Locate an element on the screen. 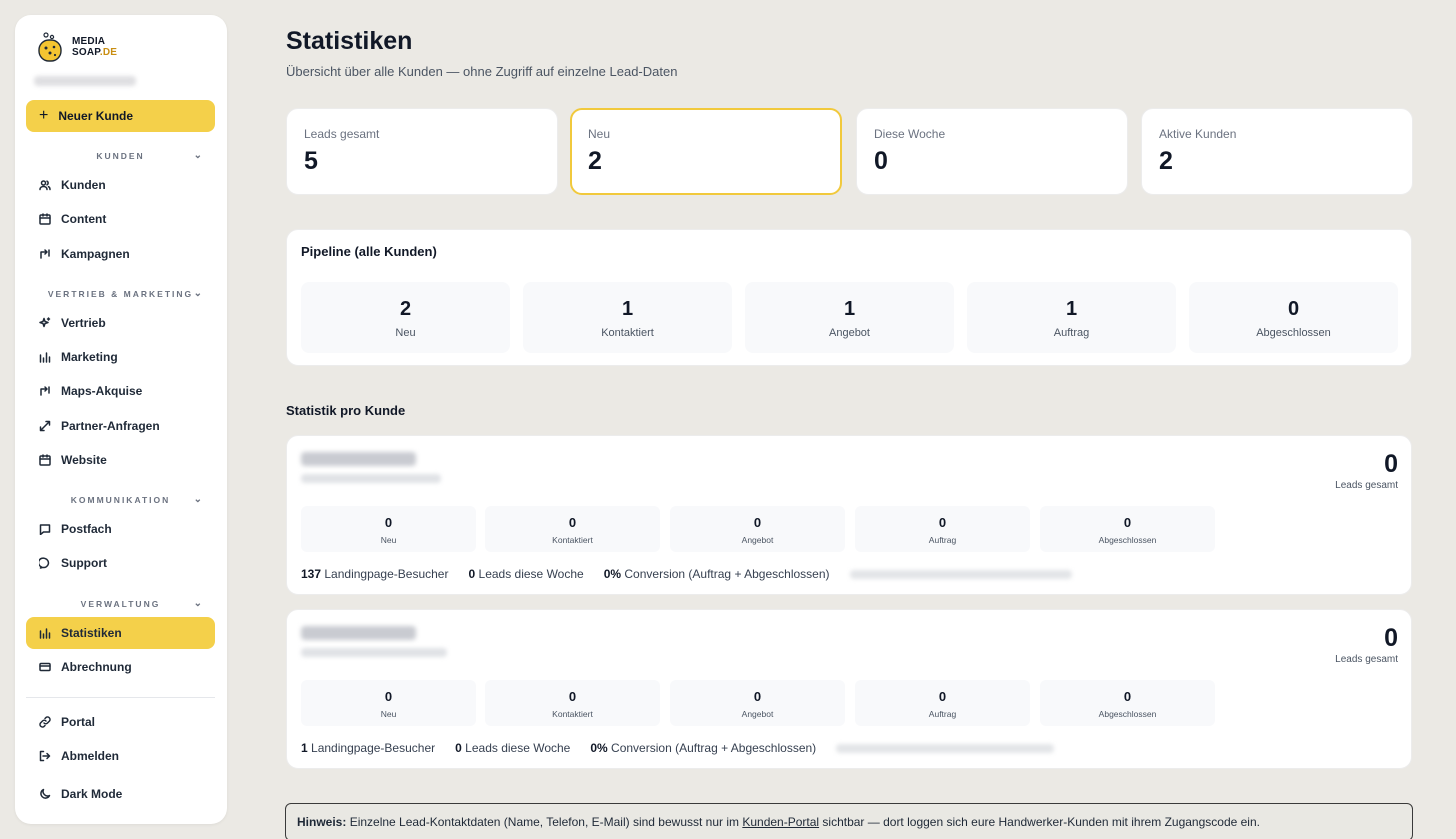 The width and height of the screenshot is (1456, 839). section-kommunikation-toggle: KOMMUNIKATION ⌄ is located at coordinates (120, 500).